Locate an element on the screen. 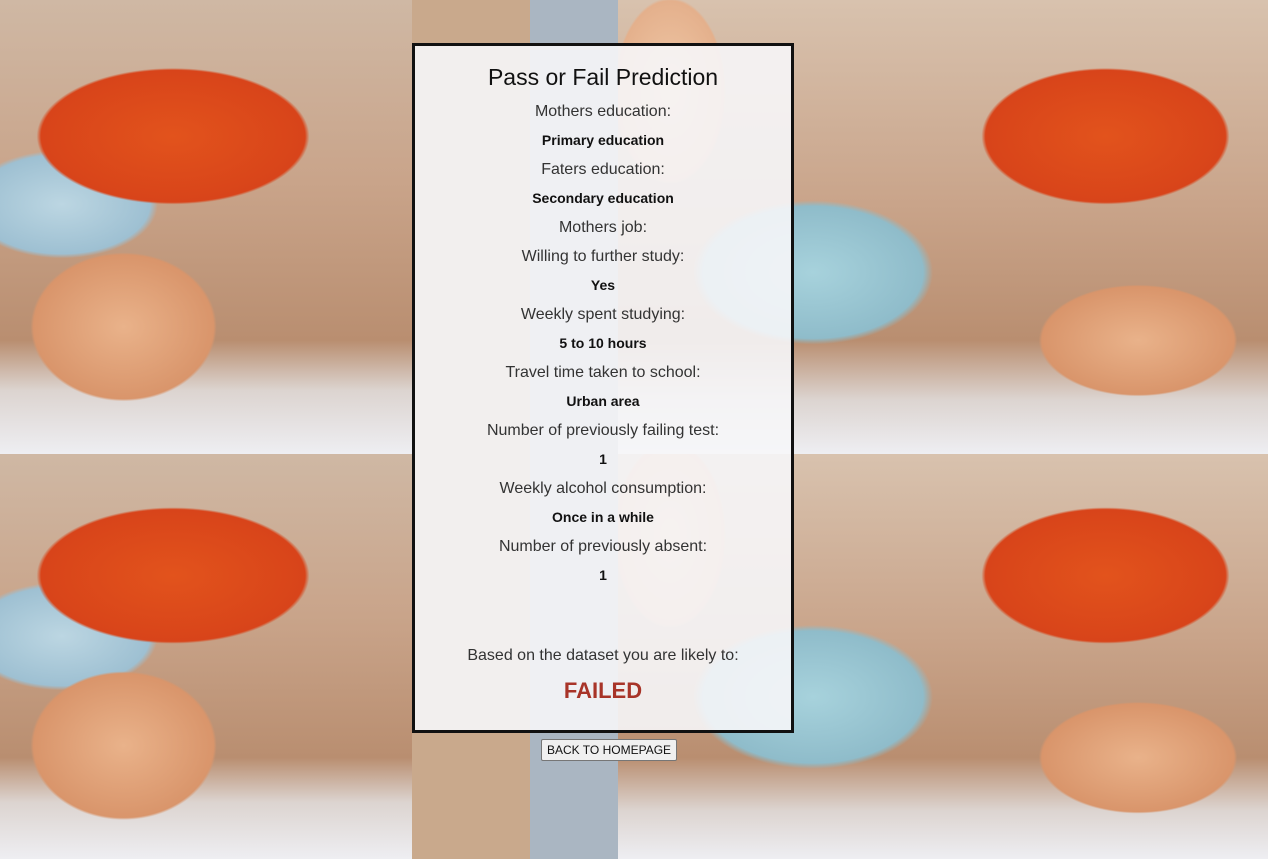  field-label: Mothers job: is located at coordinates (603, 227).